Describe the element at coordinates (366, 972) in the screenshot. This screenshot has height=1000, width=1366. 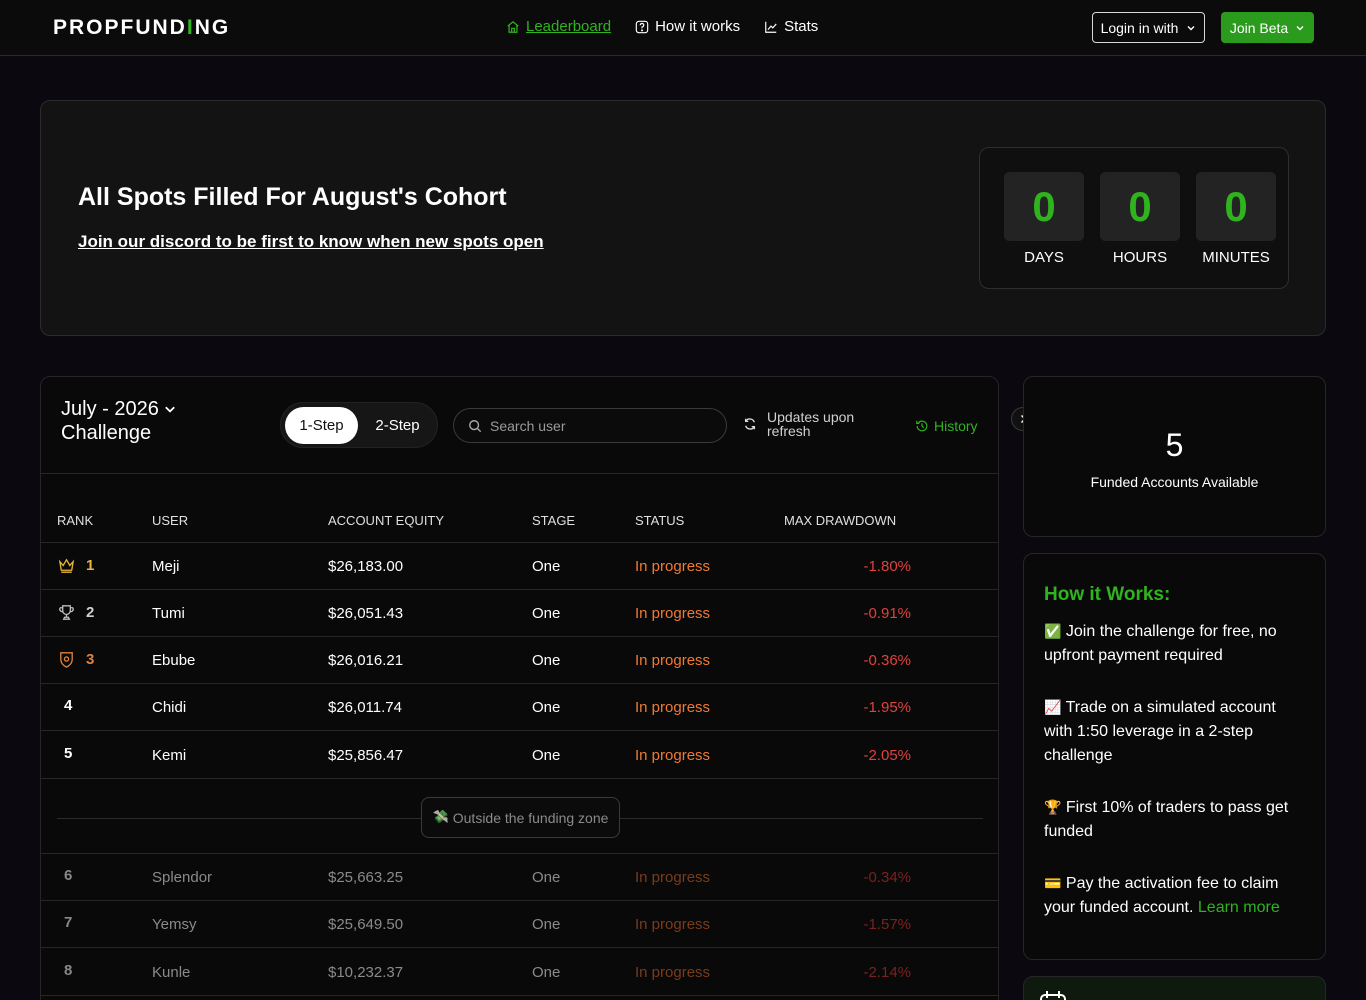
I see `equity-cell: $10,232.37` at that location.